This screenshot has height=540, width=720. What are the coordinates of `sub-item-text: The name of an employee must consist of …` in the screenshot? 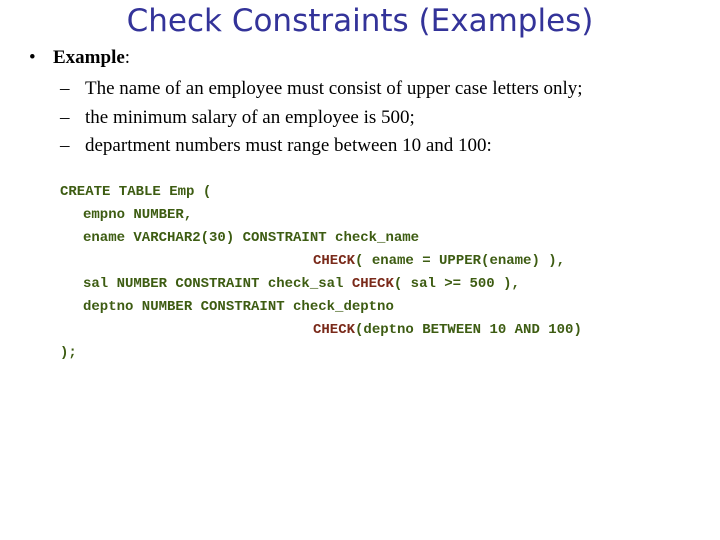 It's located at (334, 88).